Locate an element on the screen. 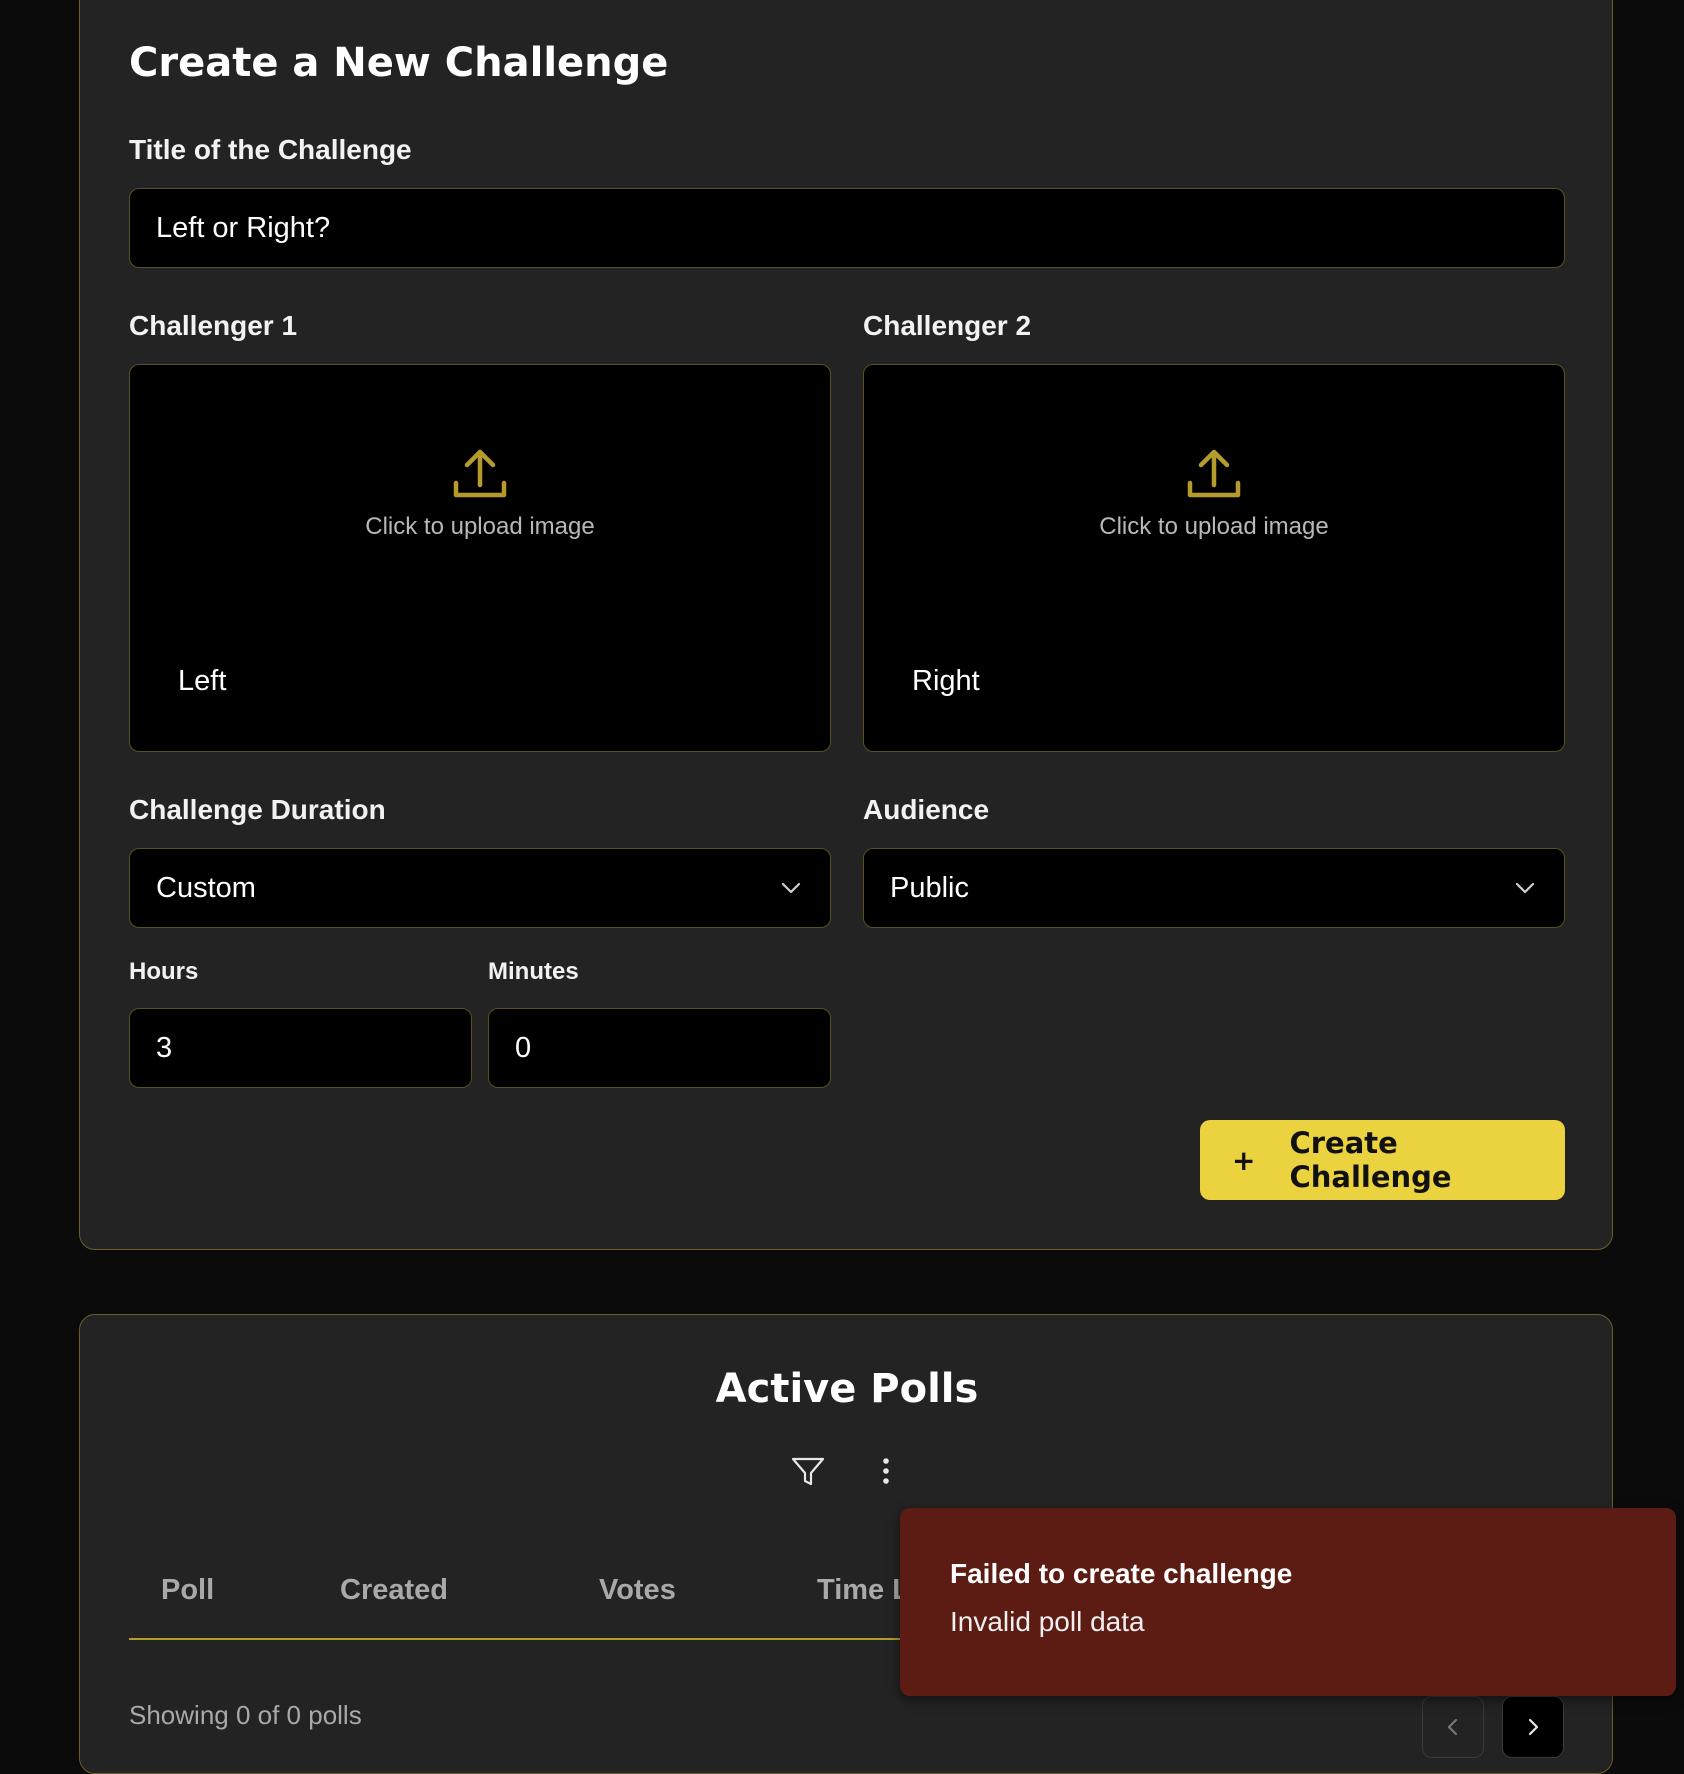  challenger2-label: Challenger 2 is located at coordinates (947, 325).